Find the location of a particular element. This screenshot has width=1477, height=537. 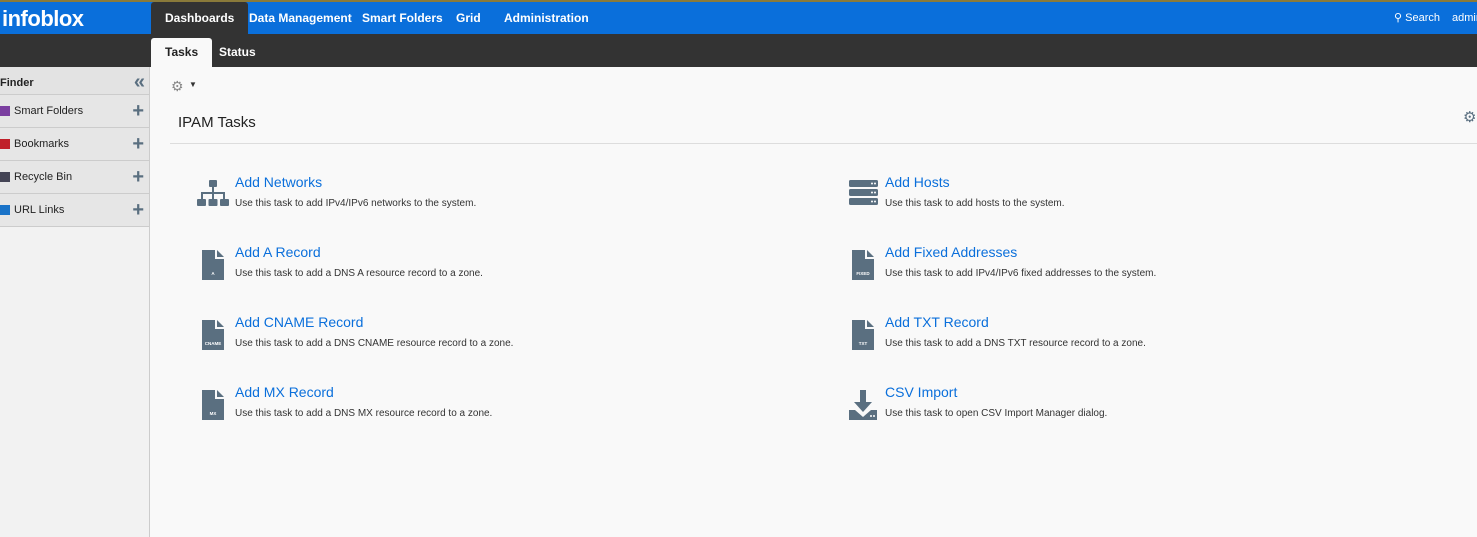

sidebar-item-label: Recycle Bin is located at coordinates (43, 177).